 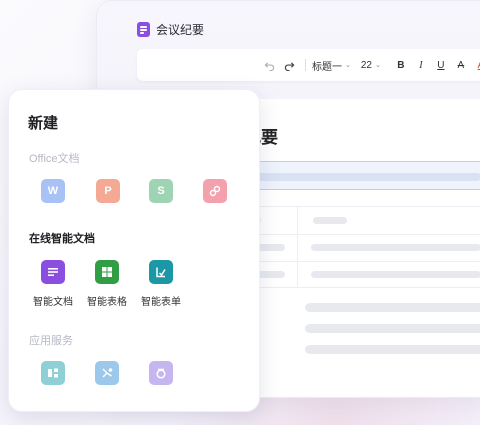 I want to click on toolbar-divider, so click(x=305, y=65).